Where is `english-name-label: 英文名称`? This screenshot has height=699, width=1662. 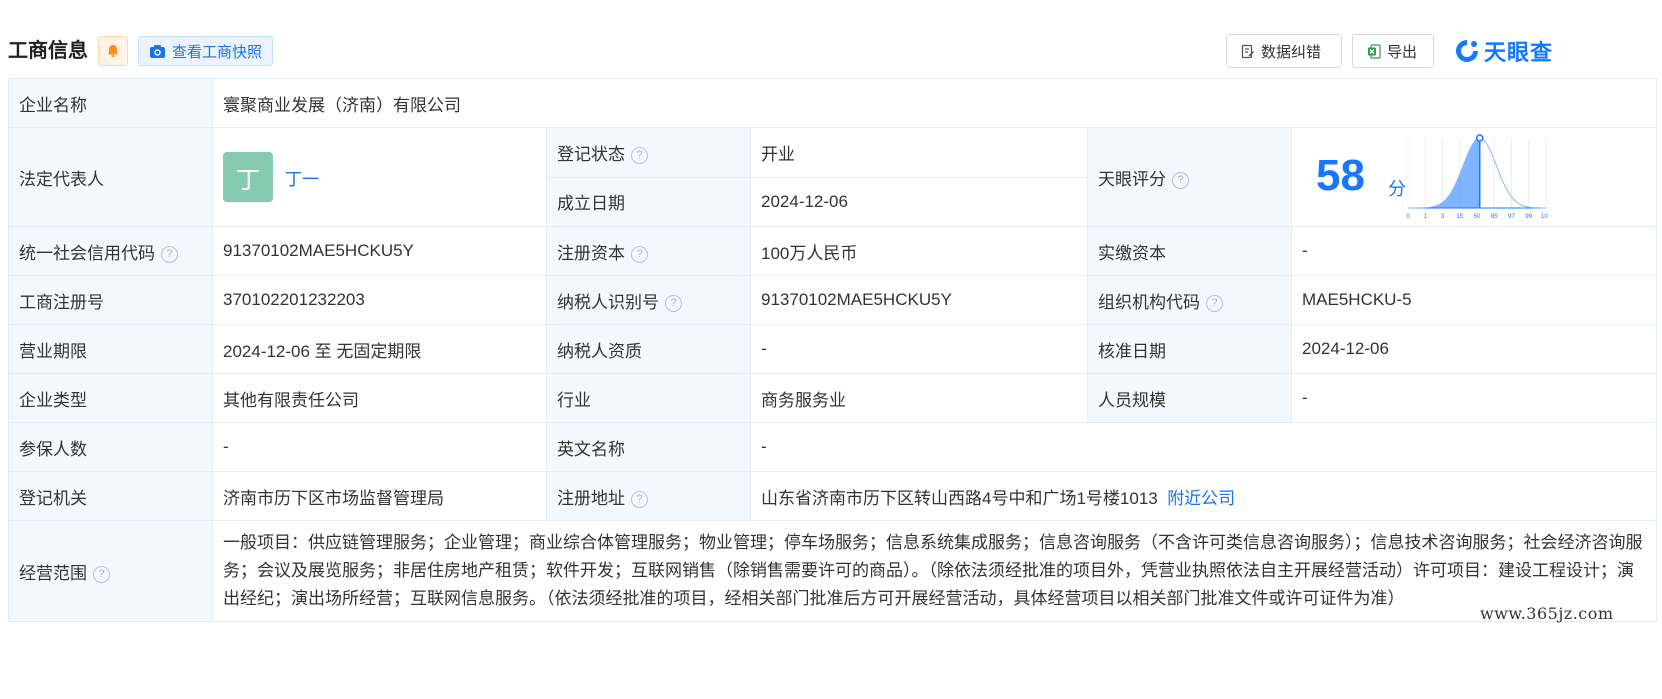
english-name-label: 英文名称 is located at coordinates (648, 447).